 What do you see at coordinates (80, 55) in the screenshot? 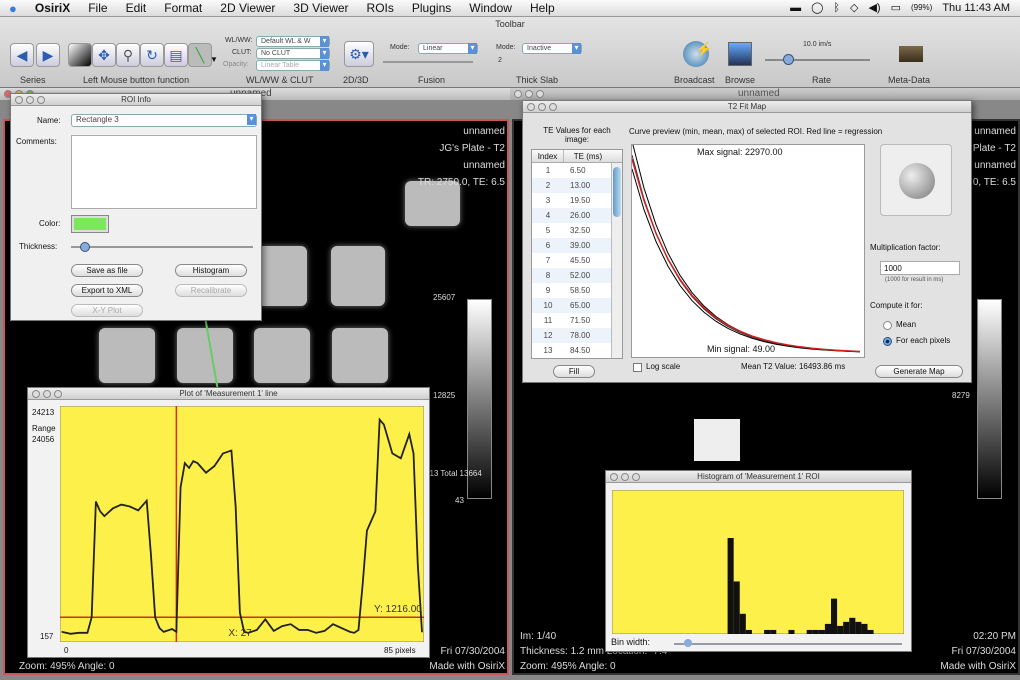
I see `wlww-tool-button` at bounding box center [80, 55].